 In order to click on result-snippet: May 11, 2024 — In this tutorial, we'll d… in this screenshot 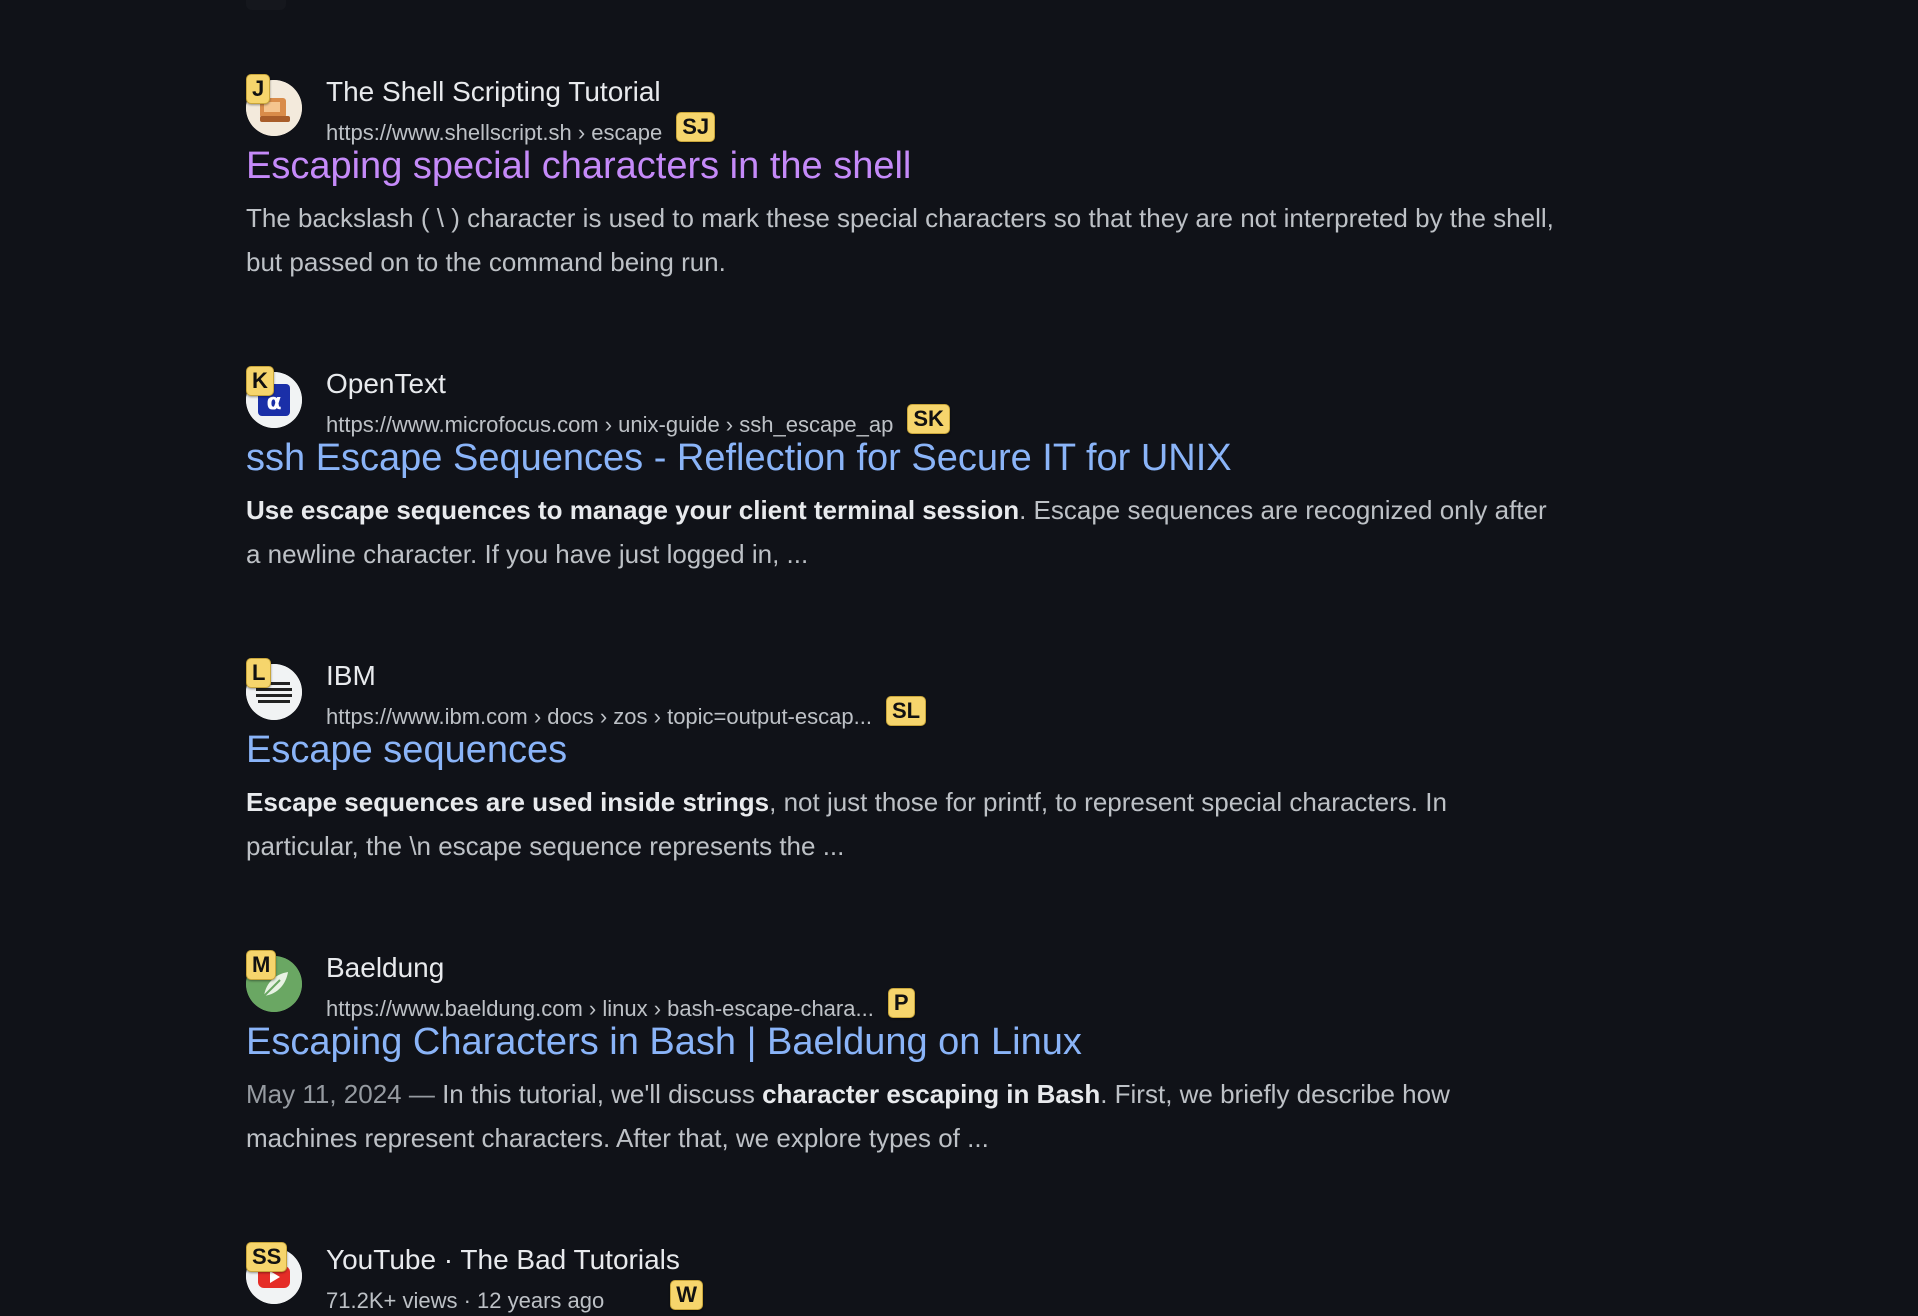, I will do `click(906, 1116)`.